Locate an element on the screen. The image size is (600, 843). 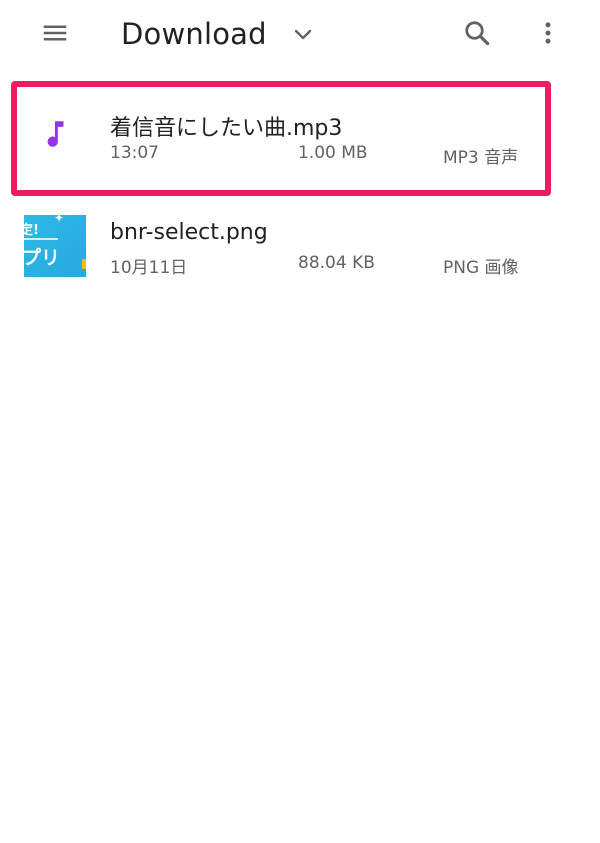
file-date: 10月11日 is located at coordinates (149, 268).